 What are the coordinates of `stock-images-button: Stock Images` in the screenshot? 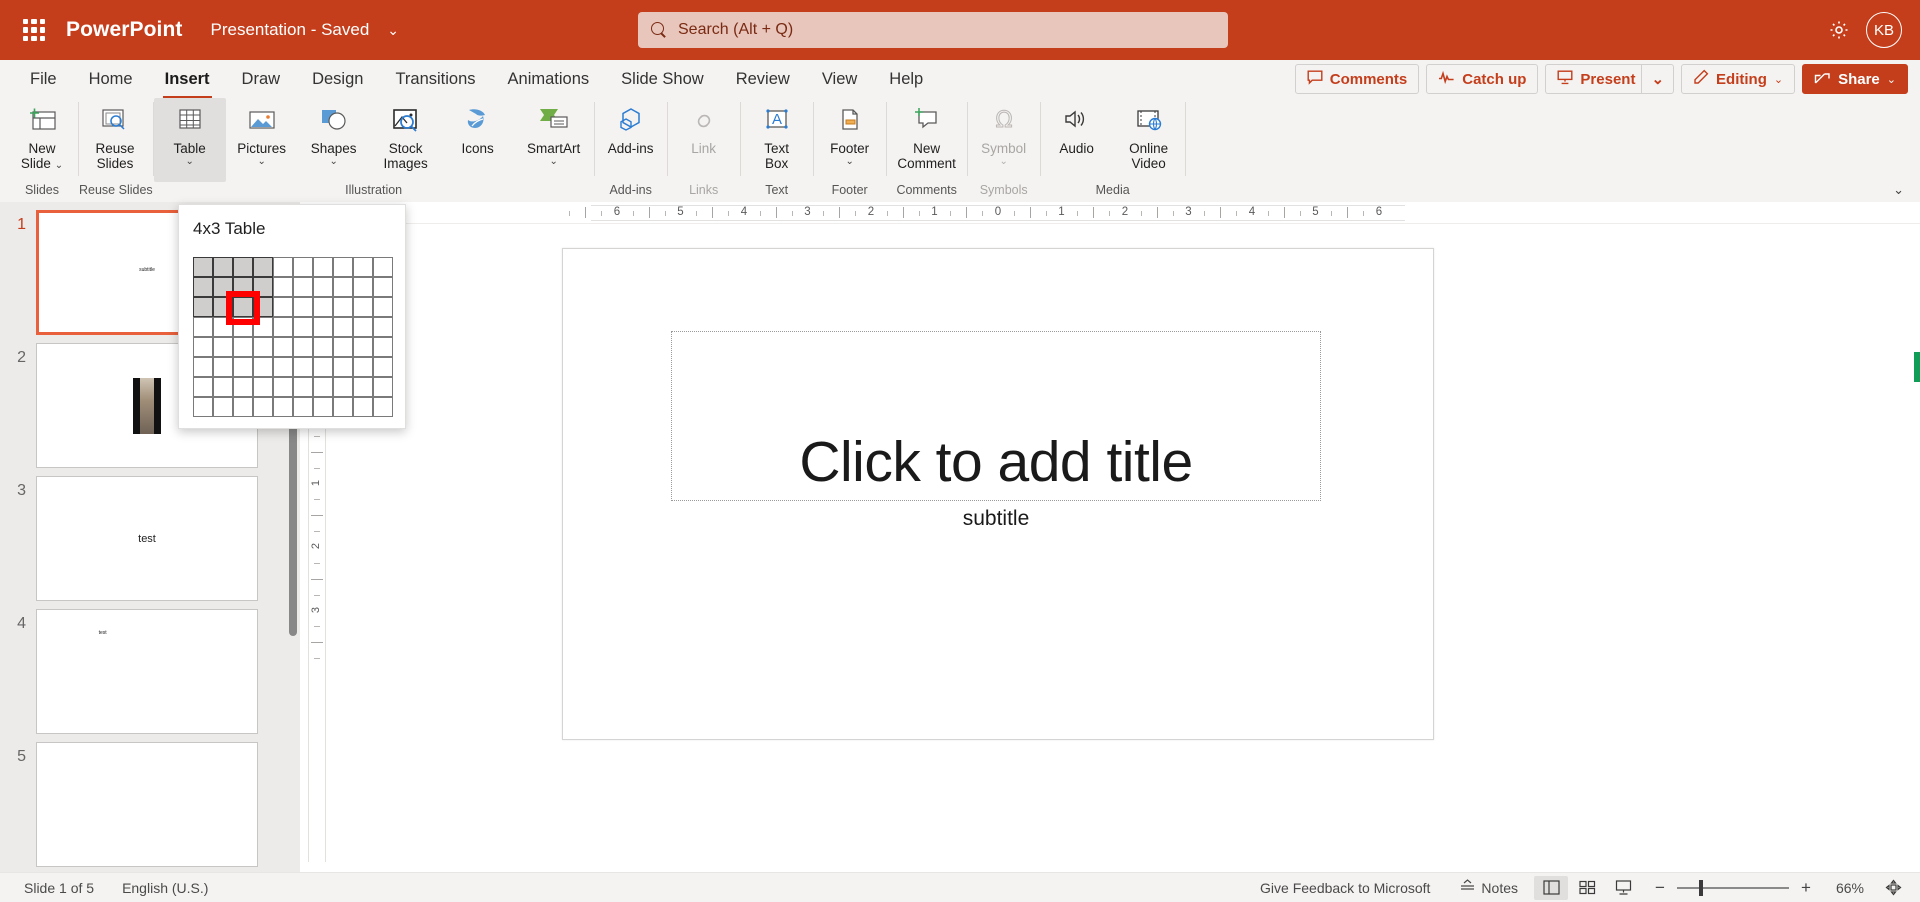 It's located at (406, 140).